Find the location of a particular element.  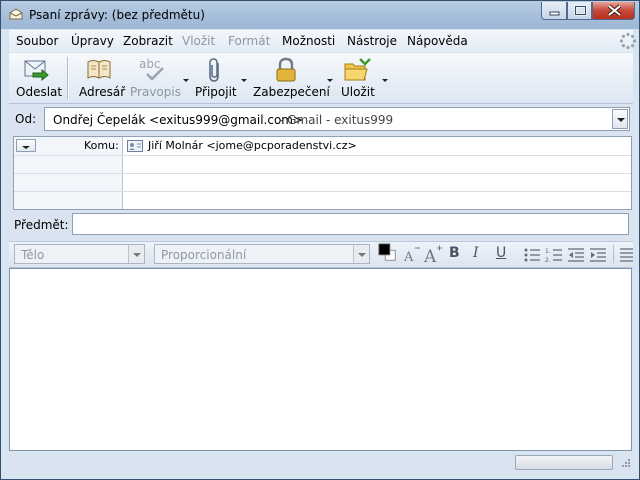

decrease-font-size-icon: A is located at coordinates (412, 254).